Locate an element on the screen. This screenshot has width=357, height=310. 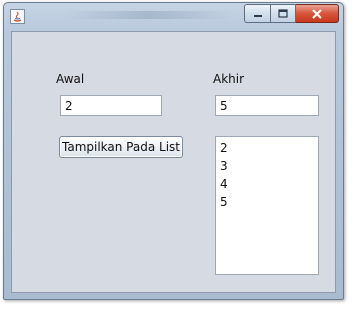
window-title is located at coordinates (149, 15).